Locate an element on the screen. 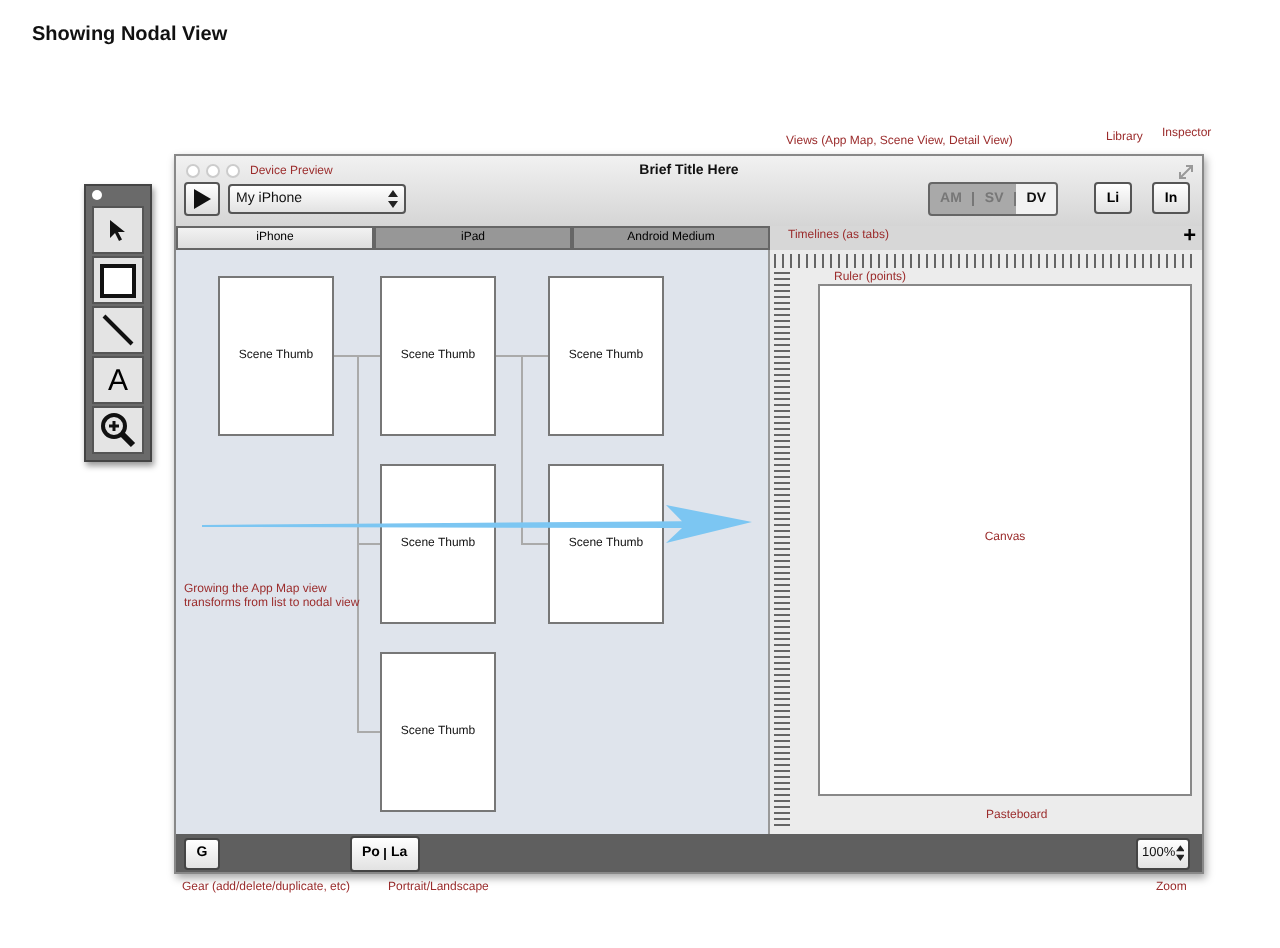 This screenshot has width=1280, height=948. zoom-icon is located at coordinates (118, 430).